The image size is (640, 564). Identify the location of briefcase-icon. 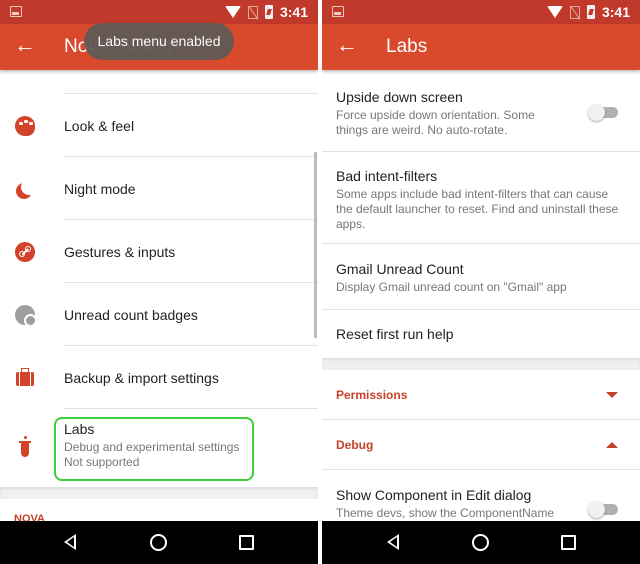
(25, 378).